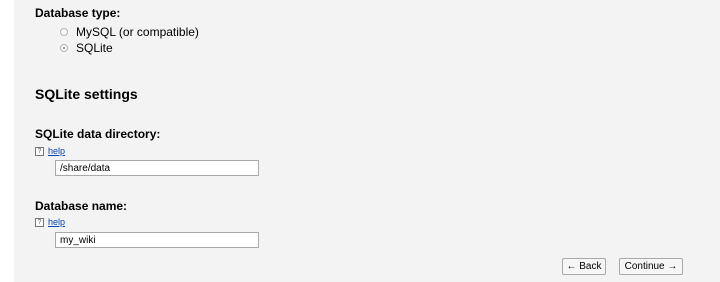 The image size is (720, 282). Describe the element at coordinates (56, 151) in the screenshot. I see `data-directory-help-link: help` at that location.